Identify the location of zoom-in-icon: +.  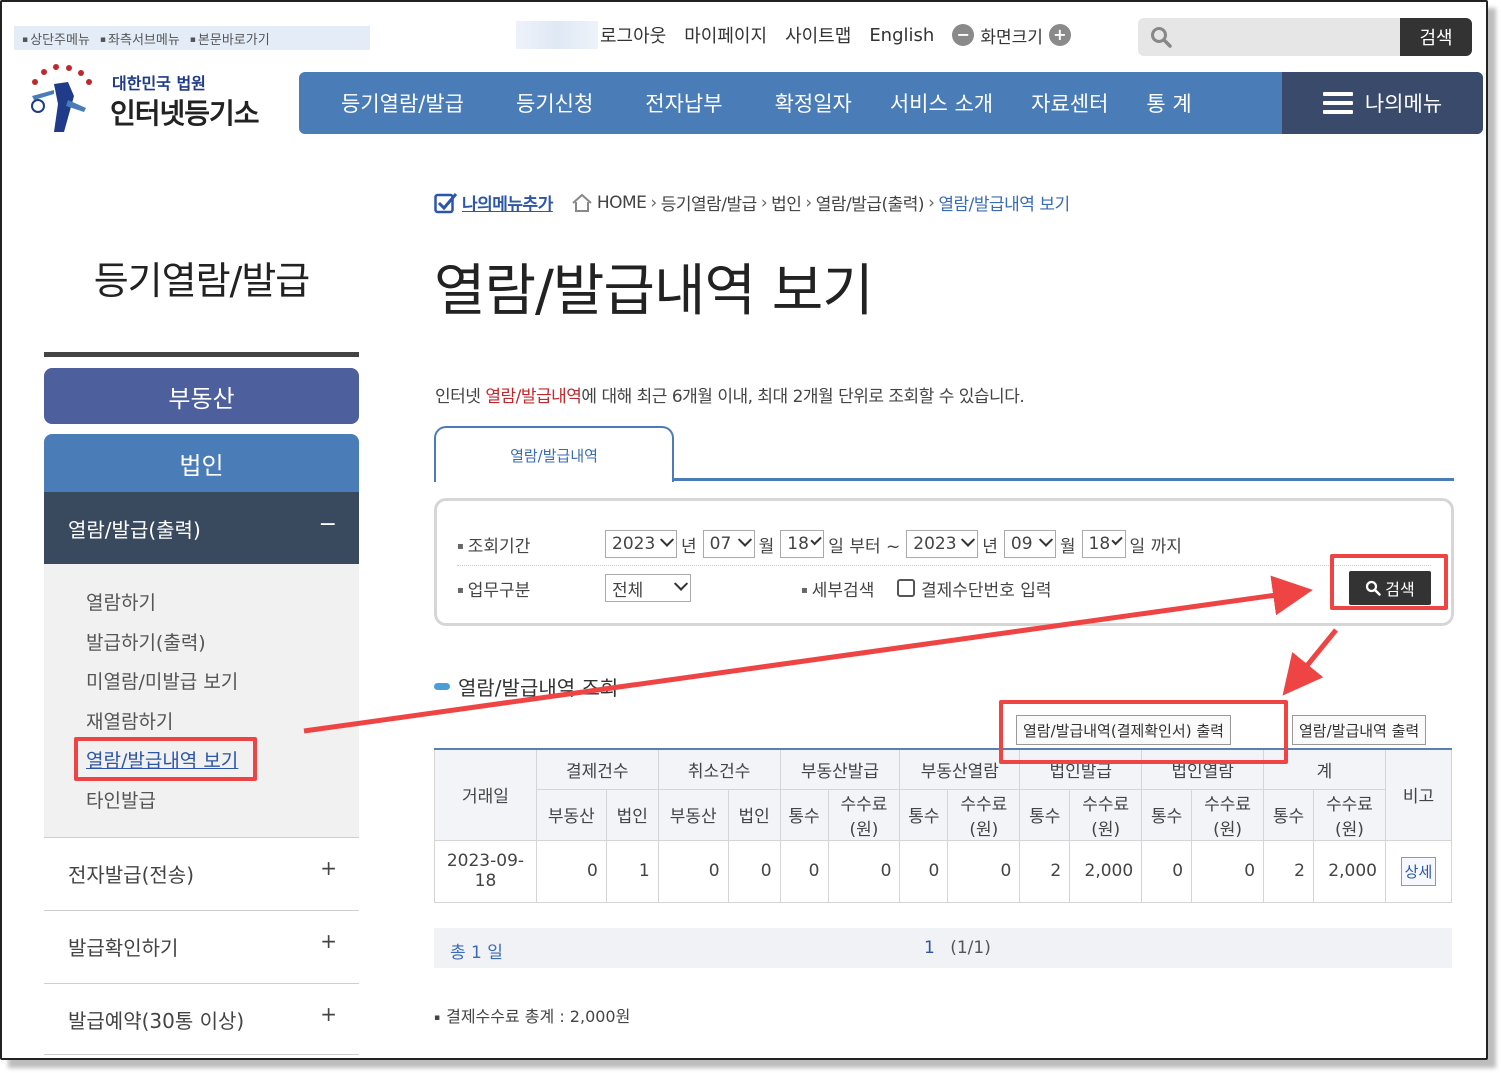
(1059, 35).